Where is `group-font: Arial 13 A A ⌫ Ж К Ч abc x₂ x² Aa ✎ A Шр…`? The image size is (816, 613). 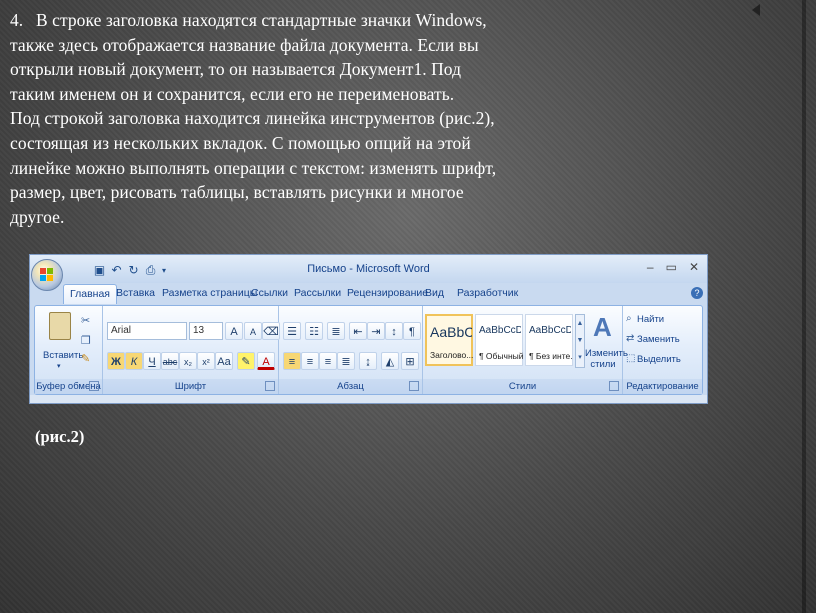 group-font: Arial 13 A A ⌫ Ж К Ч abc x₂ x² Aa ✎ A Шр… is located at coordinates (191, 350).